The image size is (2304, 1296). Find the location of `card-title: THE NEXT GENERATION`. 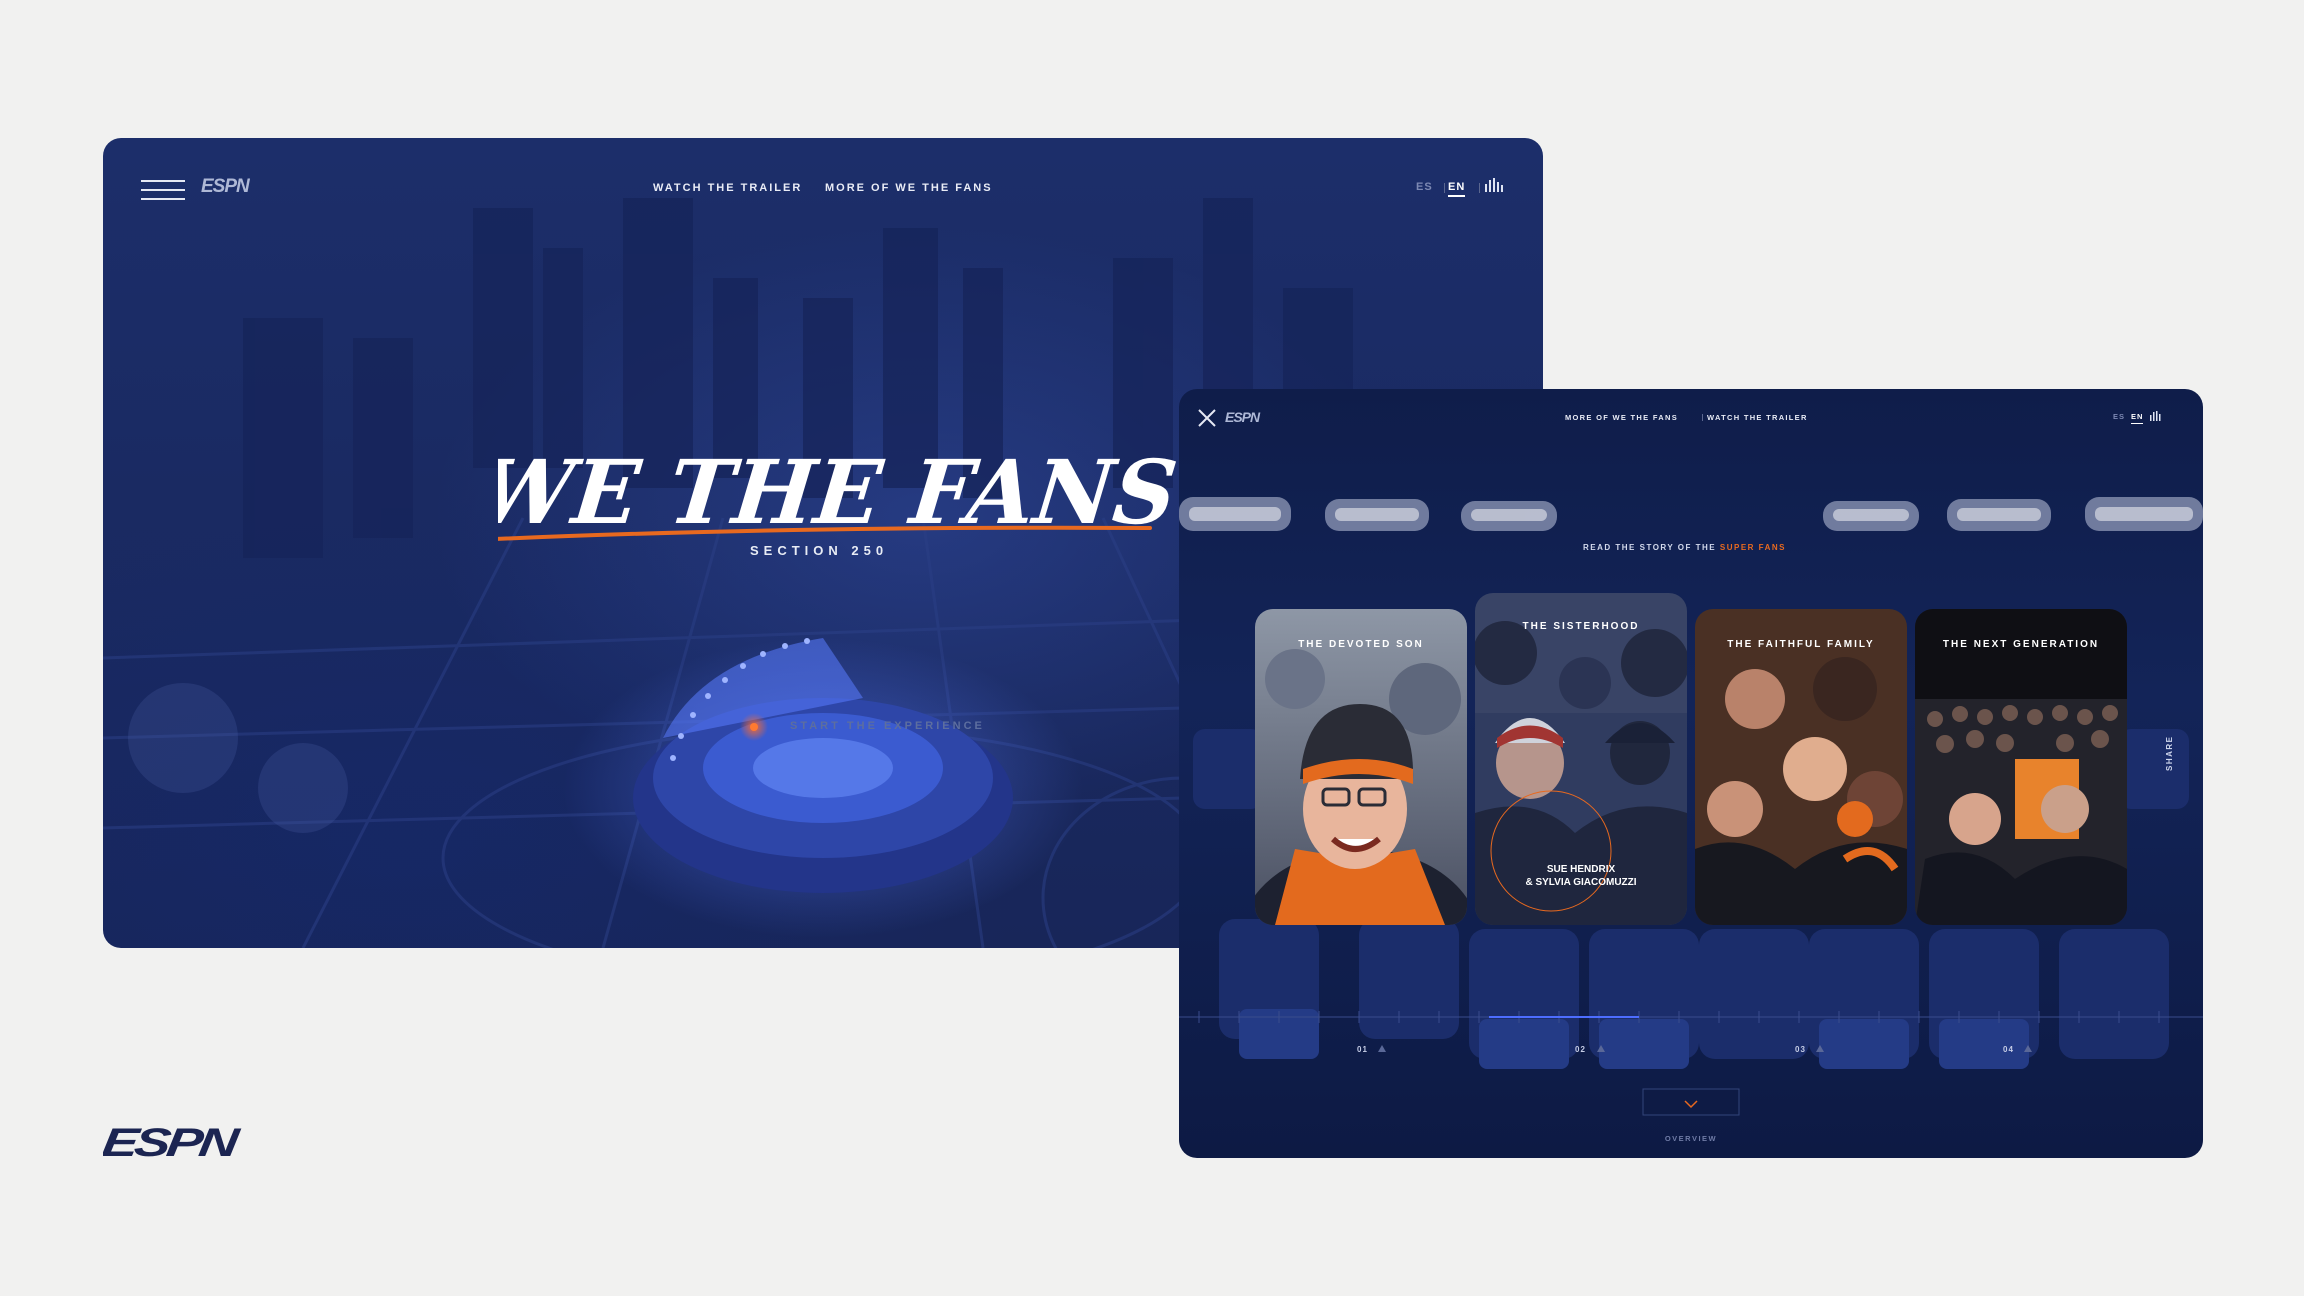

card-title: THE NEXT GENERATION is located at coordinates (2021, 644).